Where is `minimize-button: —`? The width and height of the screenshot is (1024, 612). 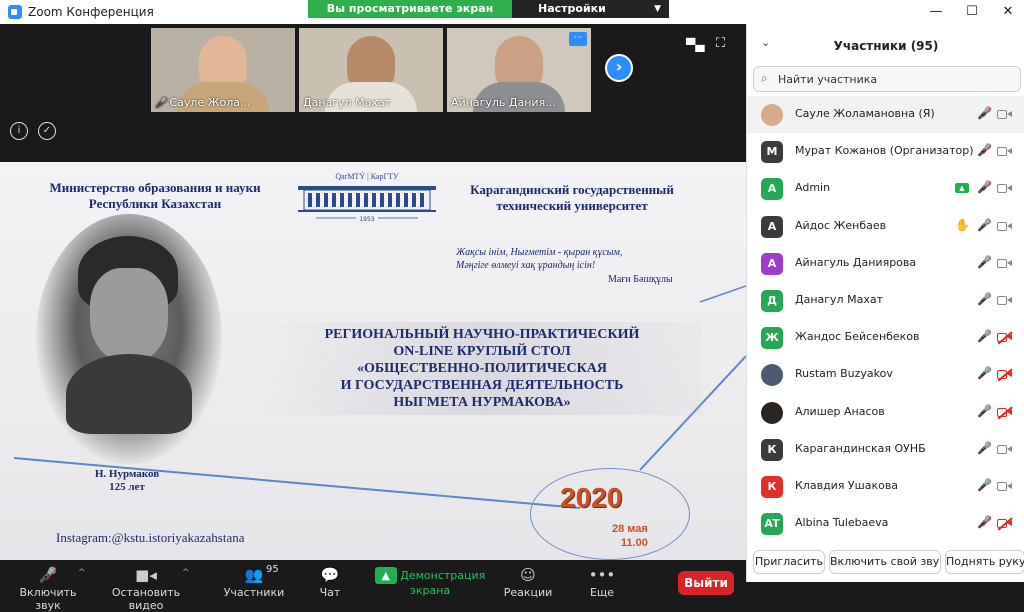
minimize-button: — is located at coordinates (936, 12).